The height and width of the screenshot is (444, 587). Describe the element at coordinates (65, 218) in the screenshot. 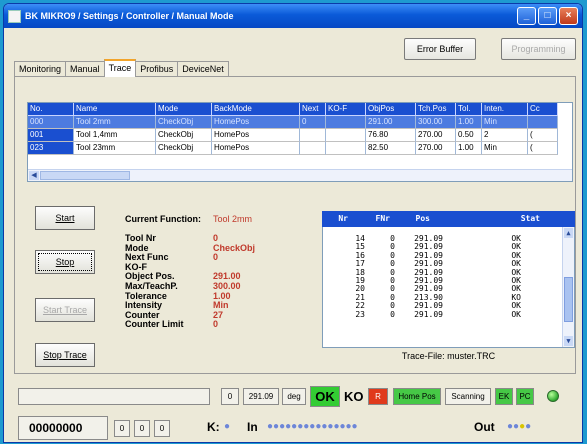

I see `start-button: Start` at that location.